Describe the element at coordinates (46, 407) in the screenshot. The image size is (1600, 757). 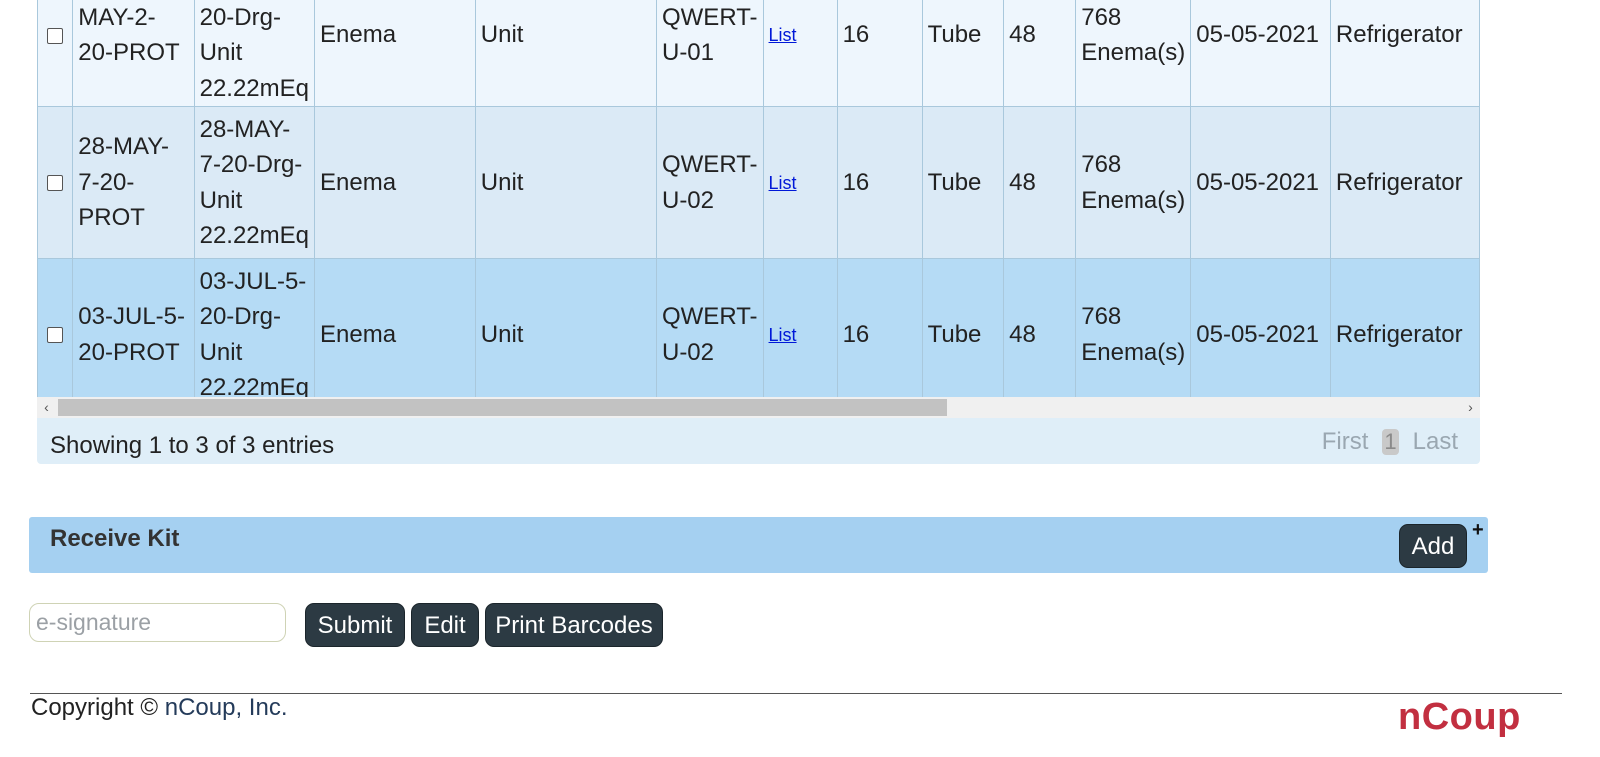
I see `scroll-left-icon: ‹` at that location.